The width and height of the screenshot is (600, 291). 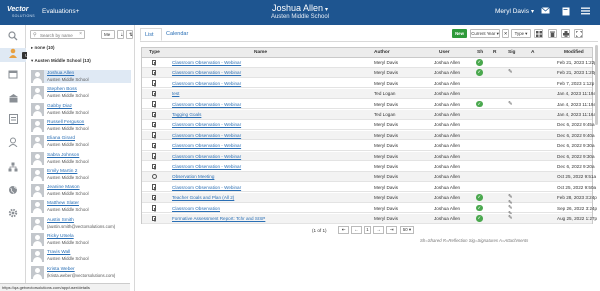 What do you see at coordinates (13, 121) in the screenshot?
I see `reports-icon` at bounding box center [13, 121].